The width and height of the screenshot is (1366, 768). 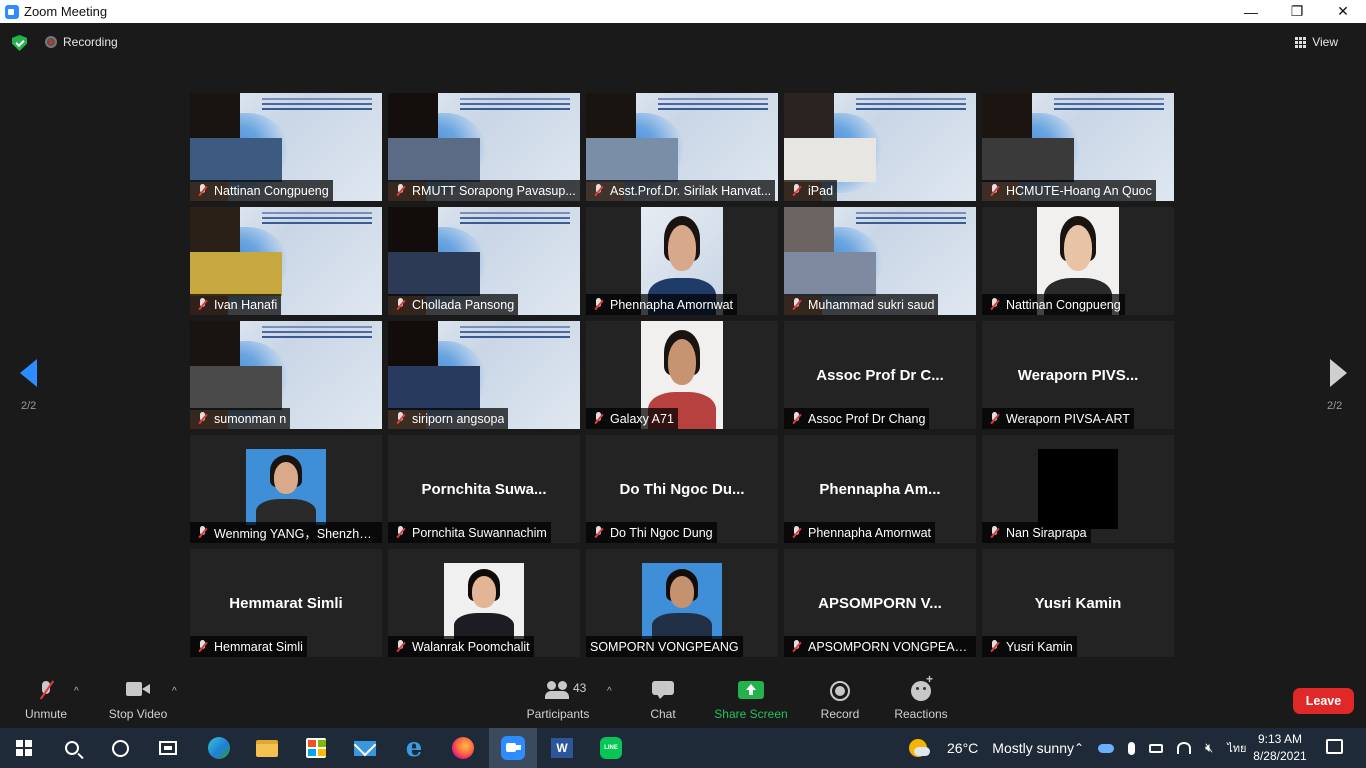 What do you see at coordinates (484, 375) in the screenshot?
I see `participant-video-tile: siriporn angsopa` at bounding box center [484, 375].